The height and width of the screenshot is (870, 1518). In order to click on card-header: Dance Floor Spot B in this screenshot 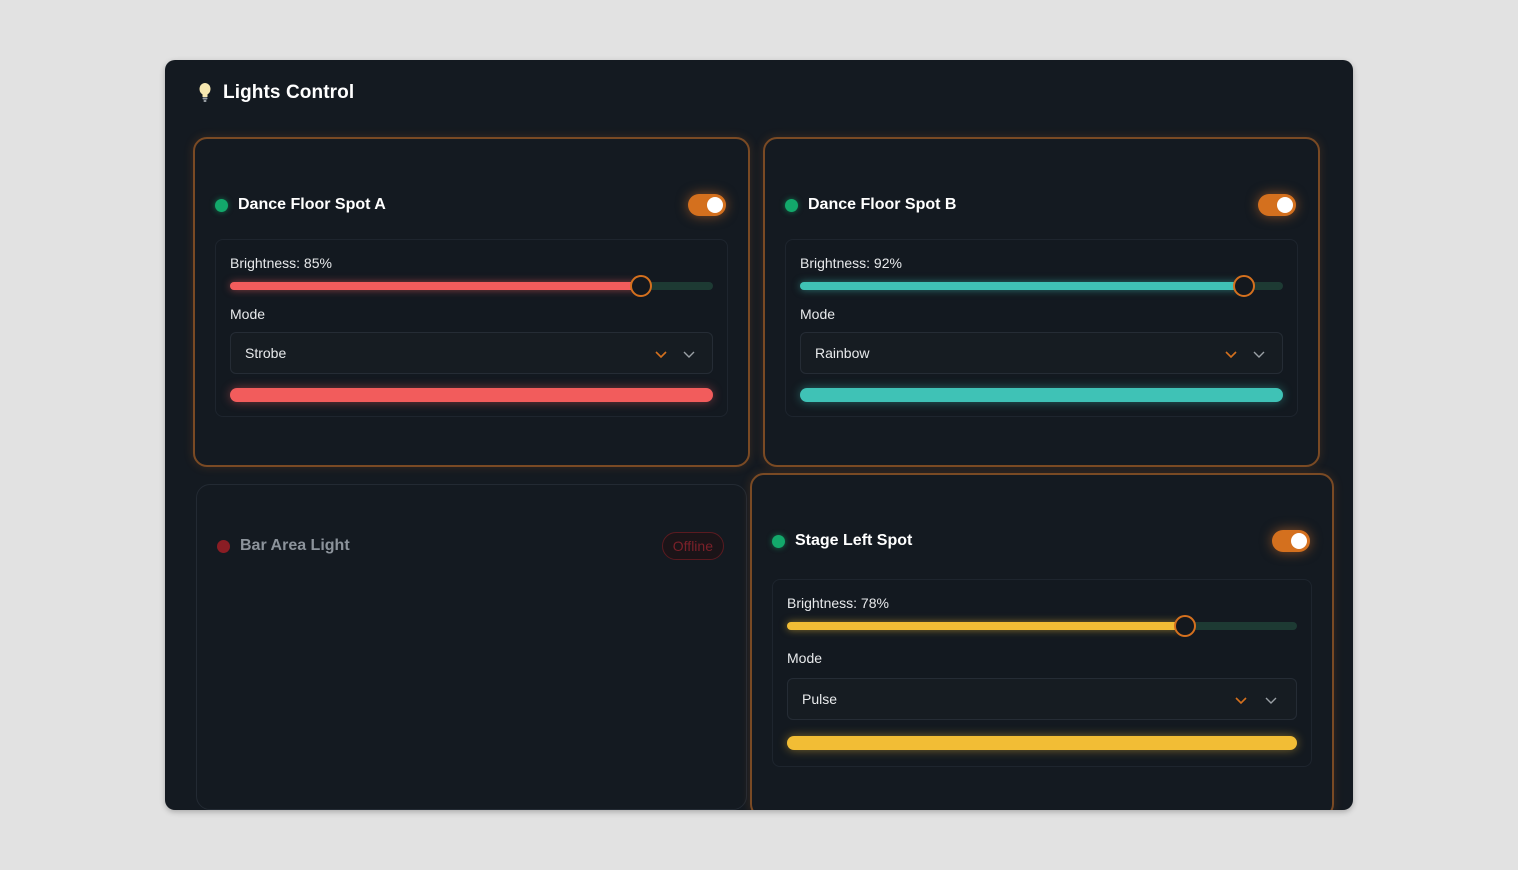, I will do `click(1040, 205)`.